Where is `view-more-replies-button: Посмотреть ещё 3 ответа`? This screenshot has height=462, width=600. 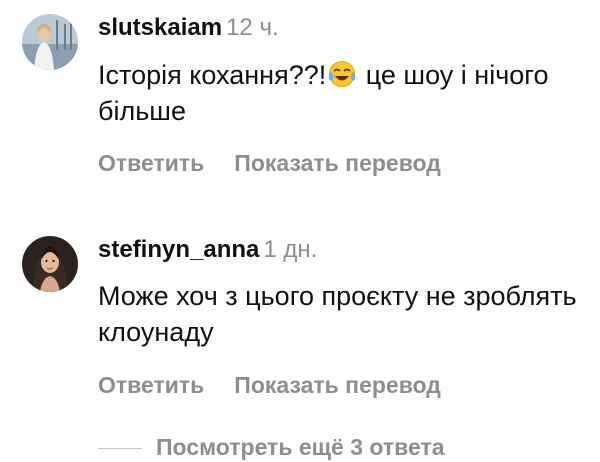 view-more-replies-button: Посмотреть ещё 3 ответа is located at coordinates (271, 447).